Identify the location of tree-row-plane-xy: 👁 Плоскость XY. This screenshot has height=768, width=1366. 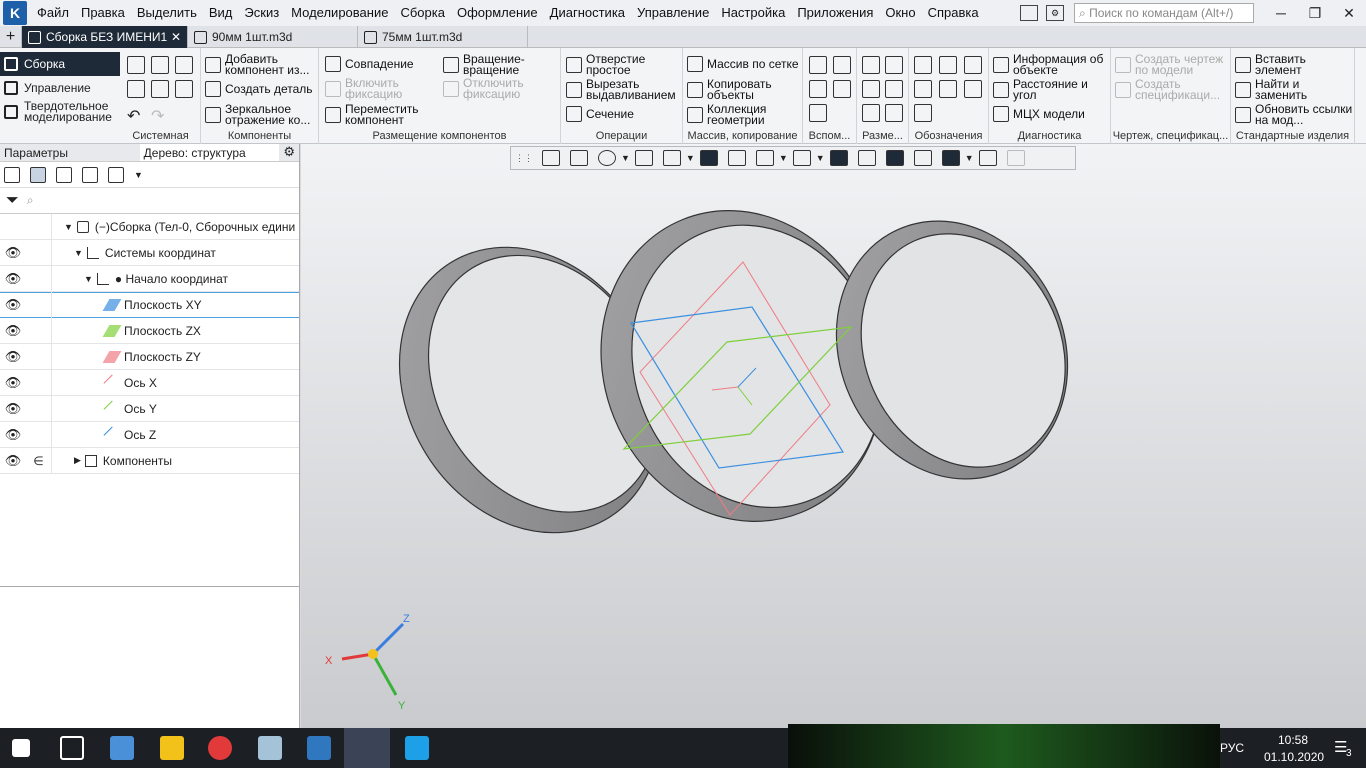
(149, 305).